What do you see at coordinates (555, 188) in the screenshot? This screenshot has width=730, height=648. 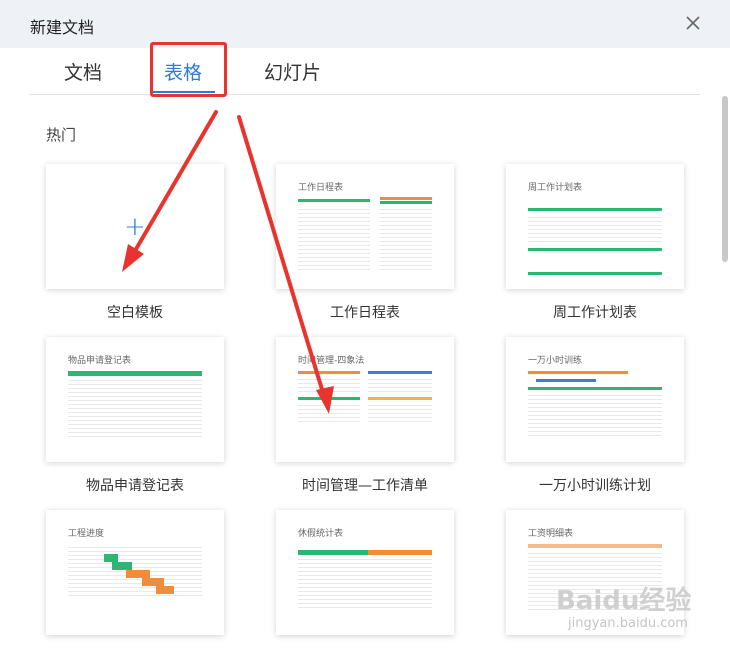 I see `thumb-title: 周工作计划表` at bounding box center [555, 188].